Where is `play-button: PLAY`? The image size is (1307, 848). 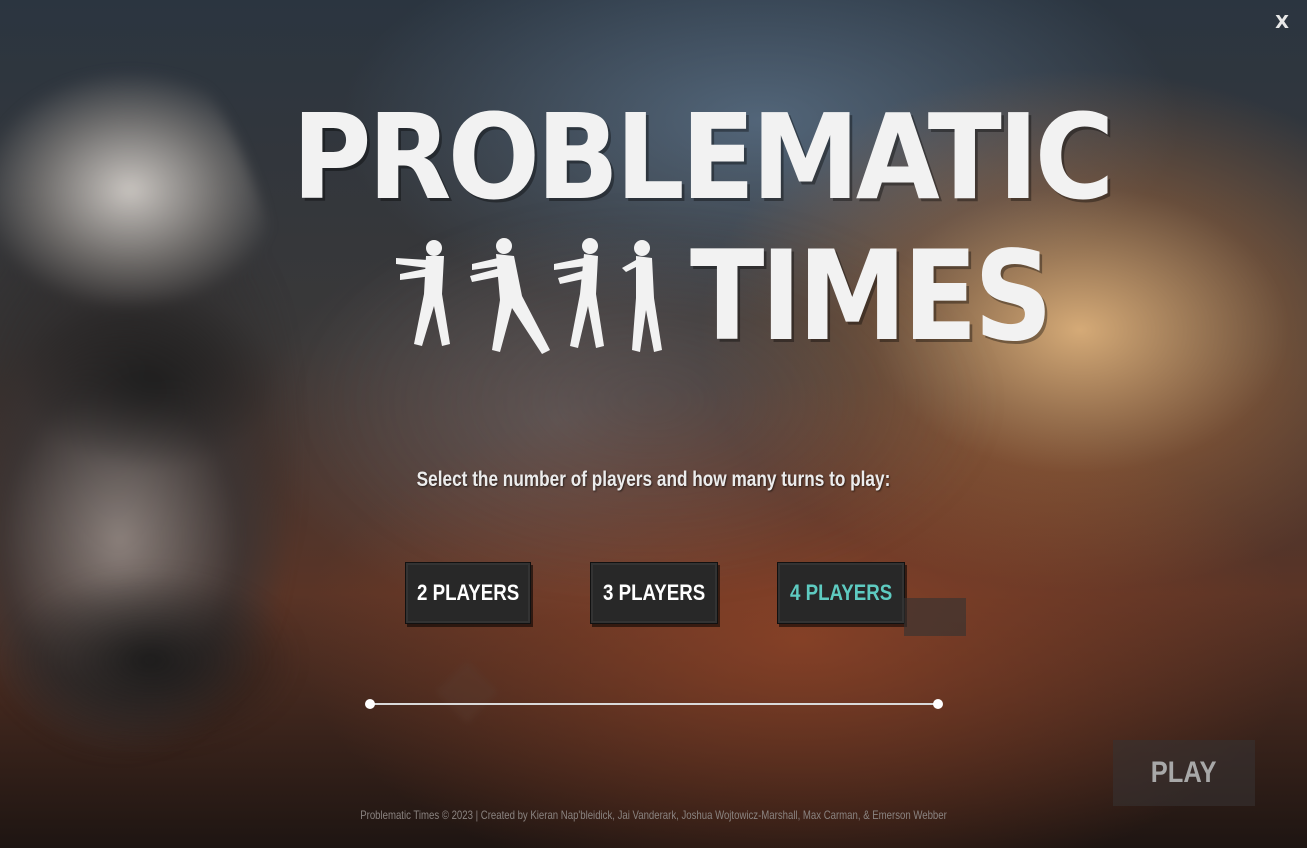
play-button: PLAY is located at coordinates (1184, 773).